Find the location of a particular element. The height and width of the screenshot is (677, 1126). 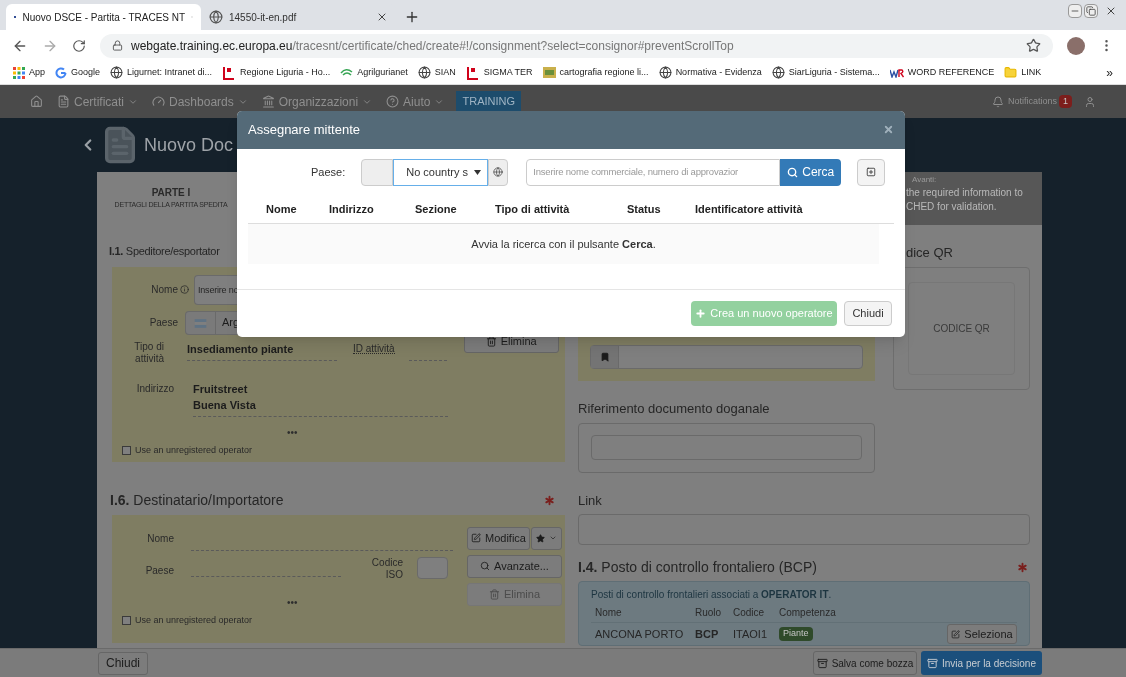

address-bar: webgate.training.ec.europa.eu/tracesnt/certificate/ched/create#!/consignment?select=consignor#preventScrollTop is located at coordinates (576, 45).